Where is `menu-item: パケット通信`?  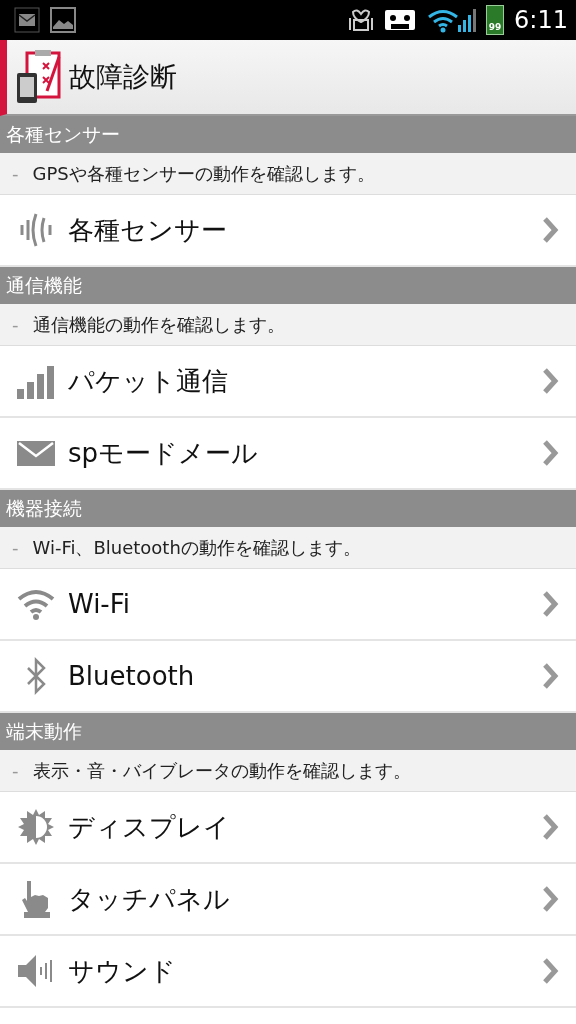
menu-item: パケット通信 is located at coordinates (288, 382).